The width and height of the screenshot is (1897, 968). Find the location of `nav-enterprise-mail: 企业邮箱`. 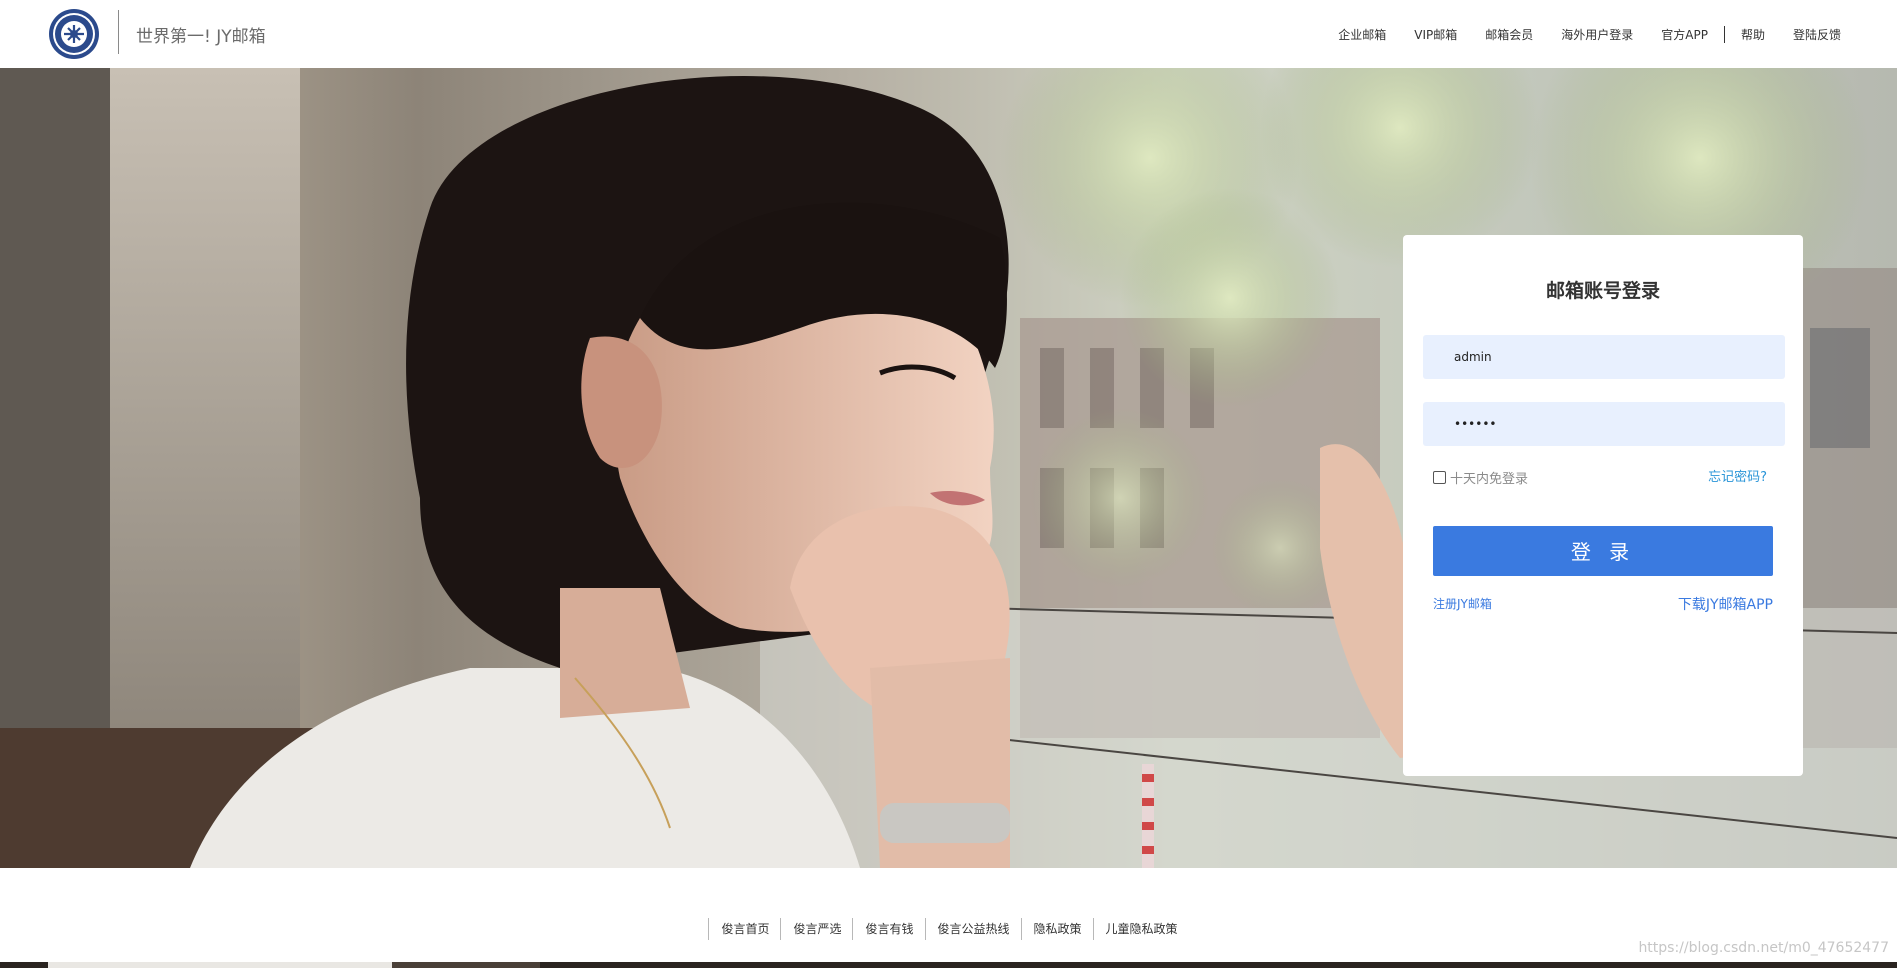

nav-enterprise-mail: 企业邮箱 is located at coordinates (1362, 34).